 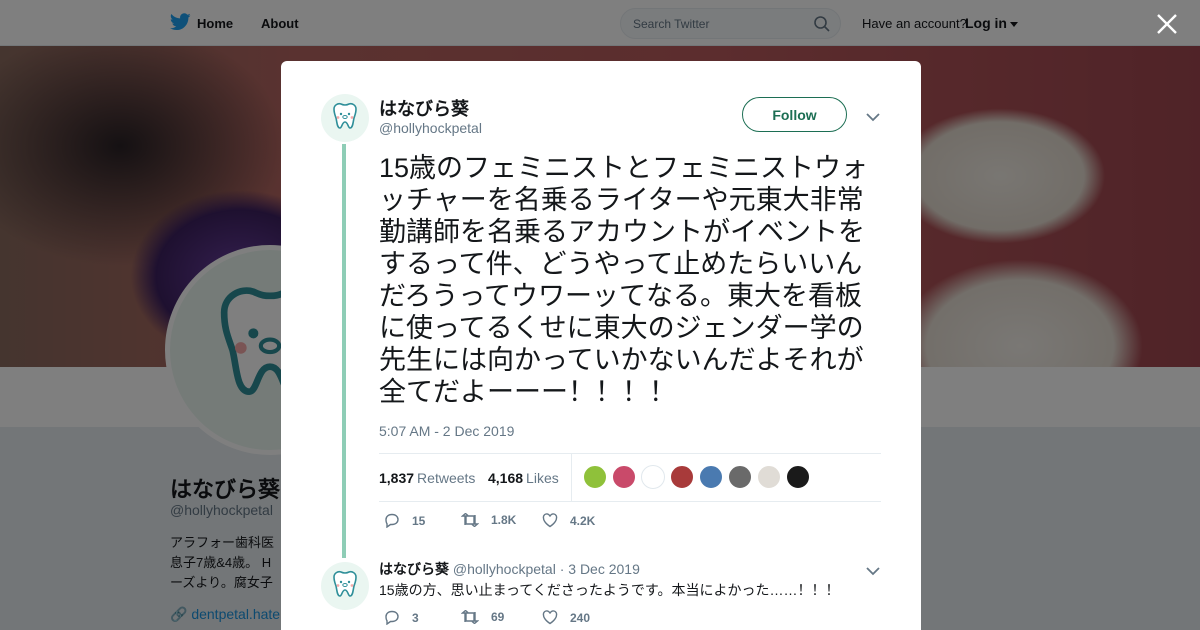 What do you see at coordinates (446, 478) in the screenshot?
I see `retweets-label: Retweets` at bounding box center [446, 478].